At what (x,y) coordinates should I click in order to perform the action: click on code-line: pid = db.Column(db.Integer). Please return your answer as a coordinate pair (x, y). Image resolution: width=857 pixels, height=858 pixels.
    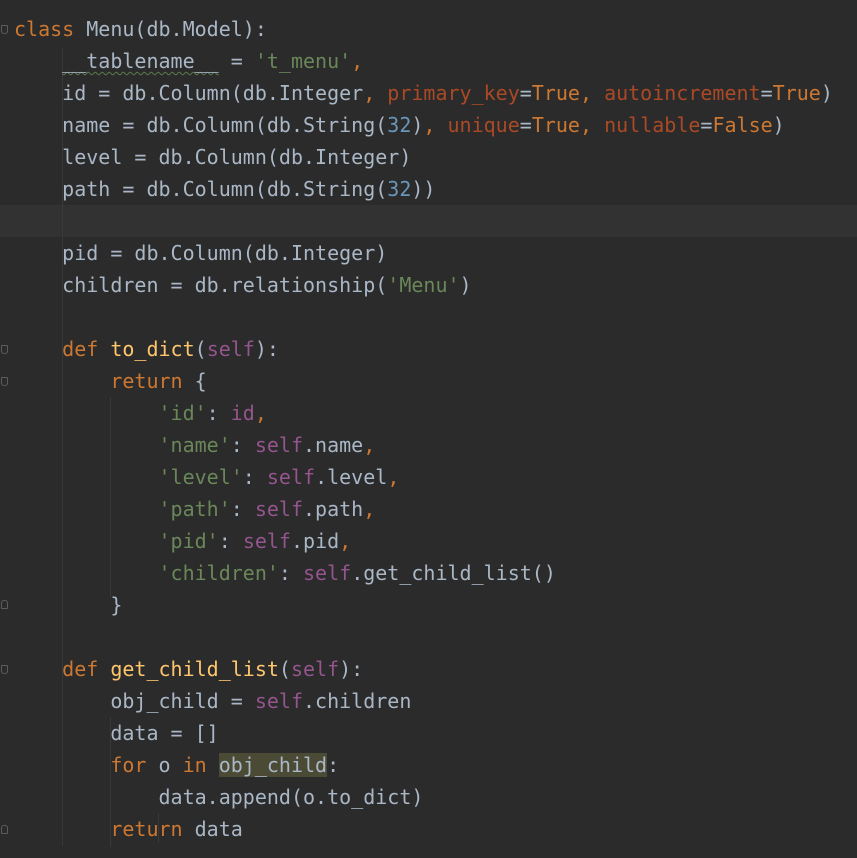
    Looking at the image, I should click on (200, 253).